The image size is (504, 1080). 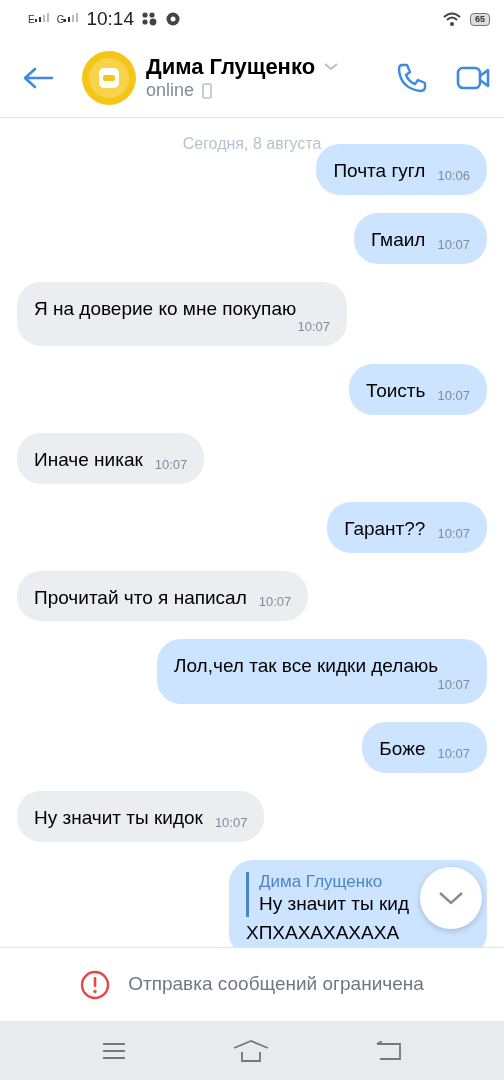 What do you see at coordinates (398, 239) in the screenshot?
I see `message-text: Гмаил` at bounding box center [398, 239].